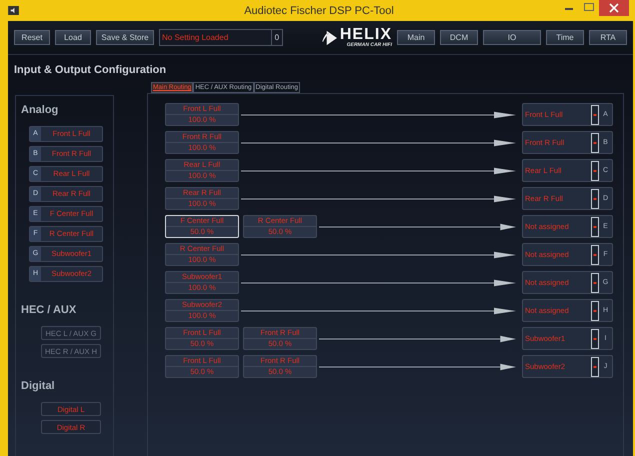 This screenshot has height=456, width=635. What do you see at coordinates (90, 70) in the screenshot?
I see `page-heading: Input & Output Configuration` at bounding box center [90, 70].